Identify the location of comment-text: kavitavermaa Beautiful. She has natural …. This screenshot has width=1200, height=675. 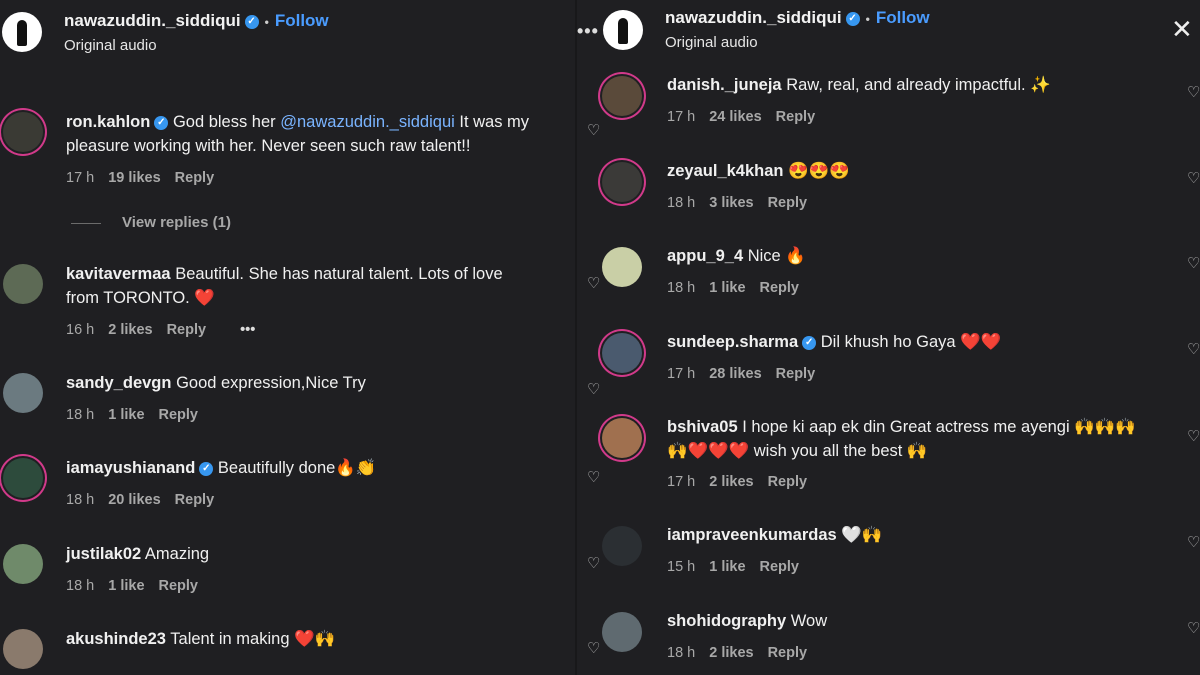
(318, 286).